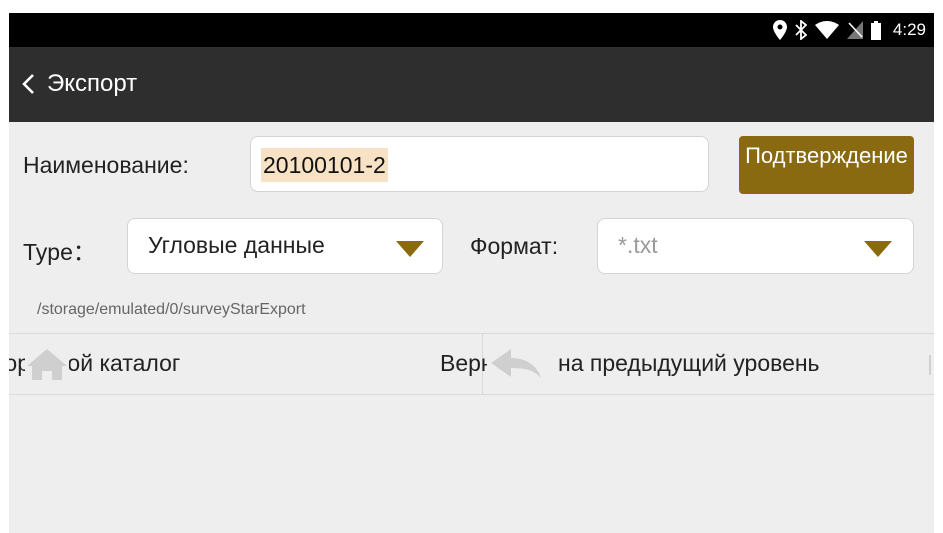  What do you see at coordinates (324, 165) in the screenshot?
I see `name-input-value: 20100101-2` at bounding box center [324, 165].